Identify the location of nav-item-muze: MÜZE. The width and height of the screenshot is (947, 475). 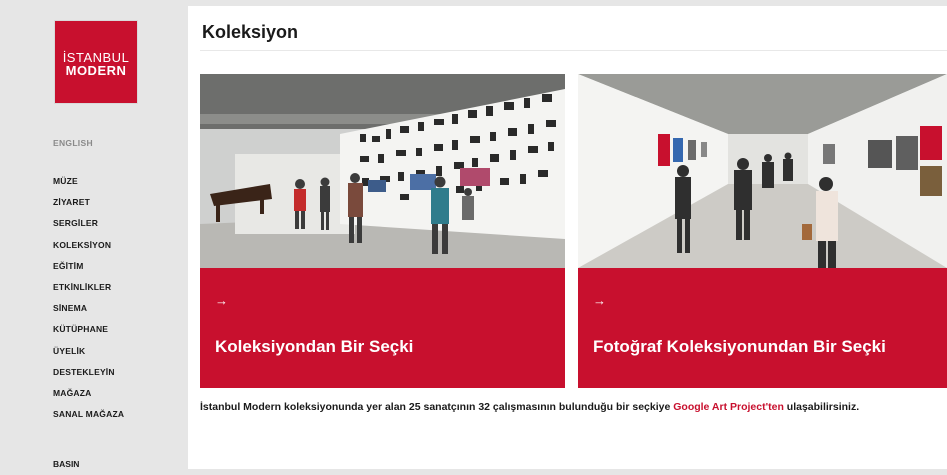
(88, 186).